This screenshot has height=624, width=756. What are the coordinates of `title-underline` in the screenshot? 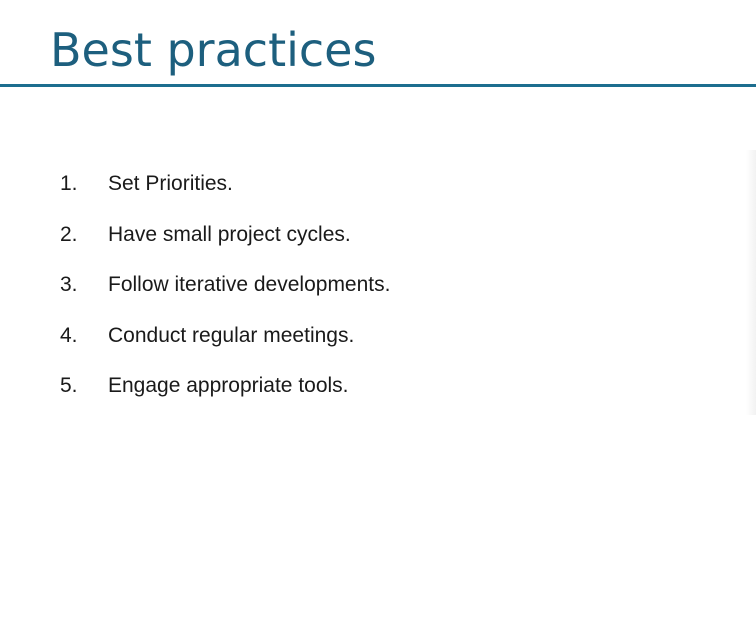 It's located at (378, 85).